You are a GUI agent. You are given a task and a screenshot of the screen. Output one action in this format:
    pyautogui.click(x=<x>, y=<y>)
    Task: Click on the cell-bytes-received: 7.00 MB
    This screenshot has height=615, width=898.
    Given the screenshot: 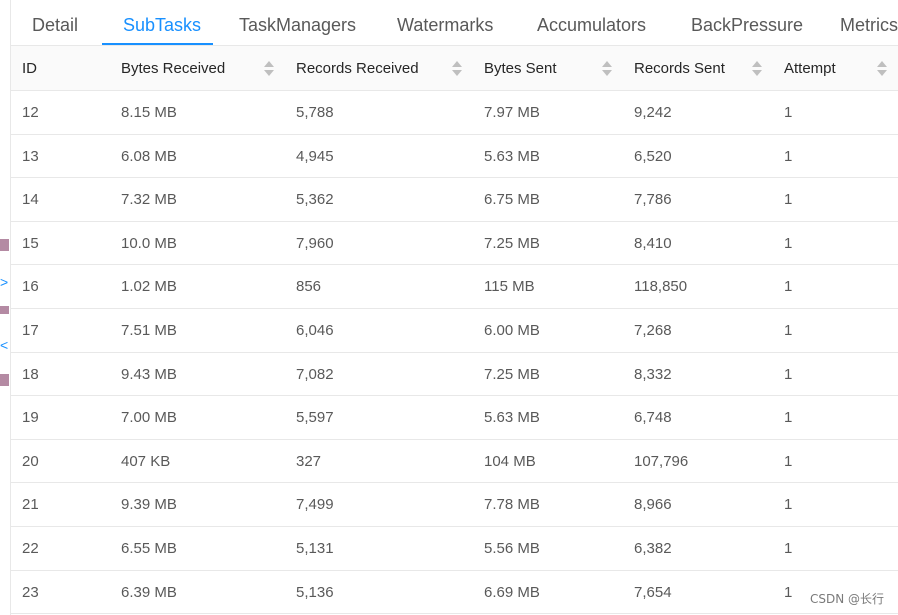 What is the action you would take?
    pyautogui.click(x=149, y=418)
    